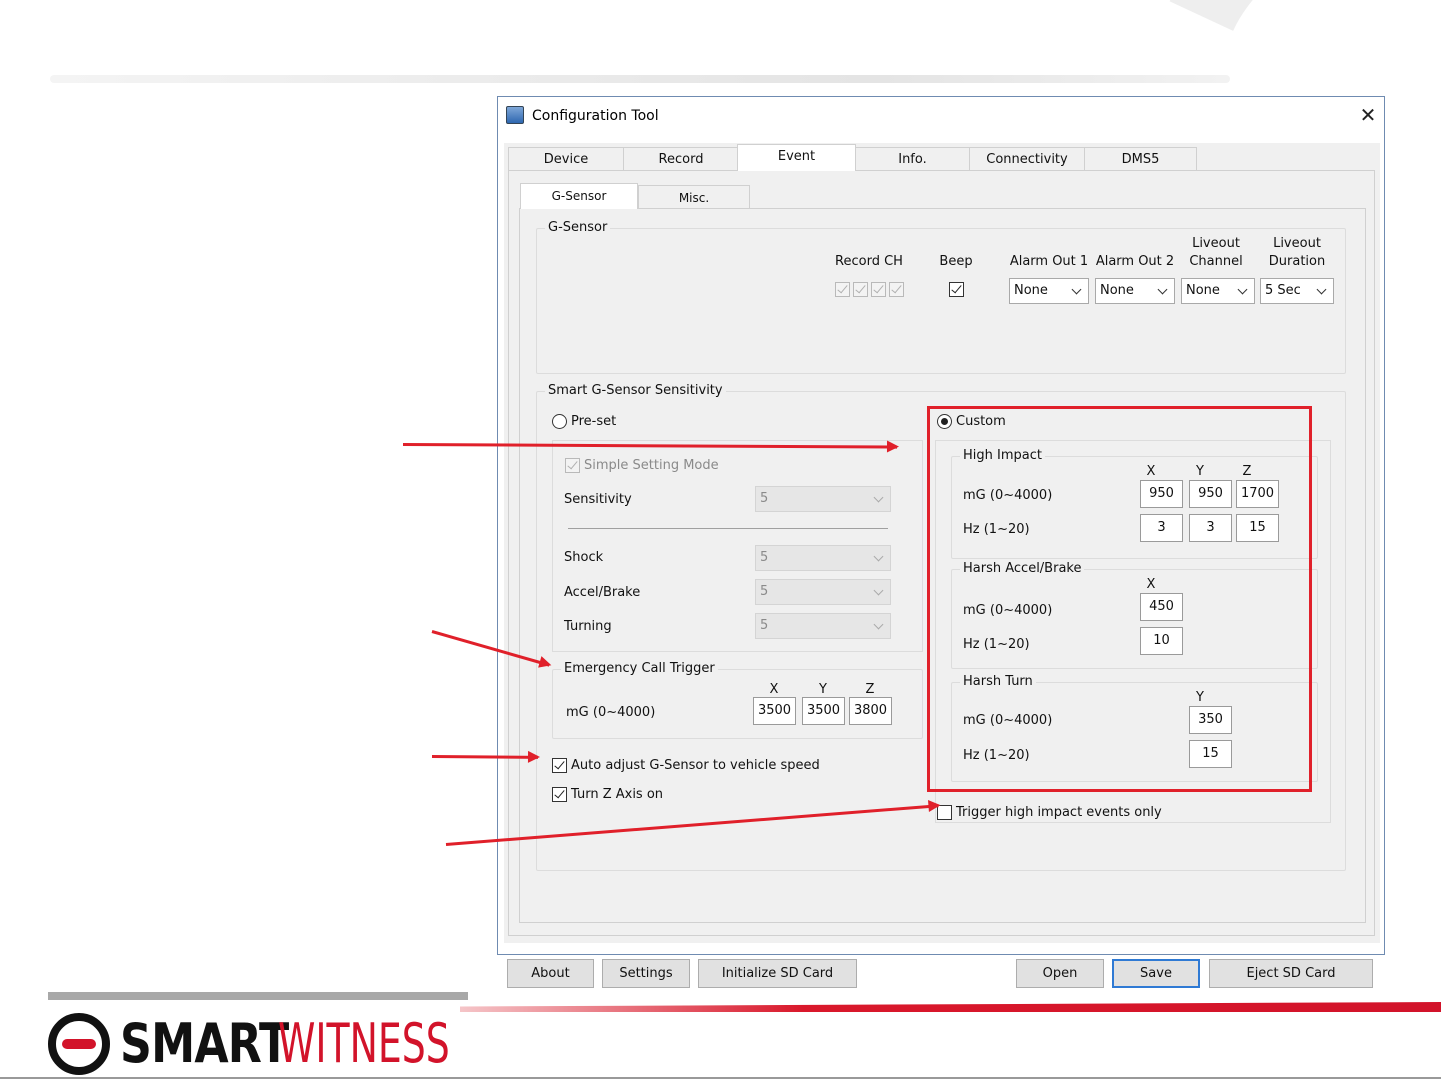 The width and height of the screenshot is (1441, 1081). I want to click on sensitivity-select: 5, so click(823, 499).